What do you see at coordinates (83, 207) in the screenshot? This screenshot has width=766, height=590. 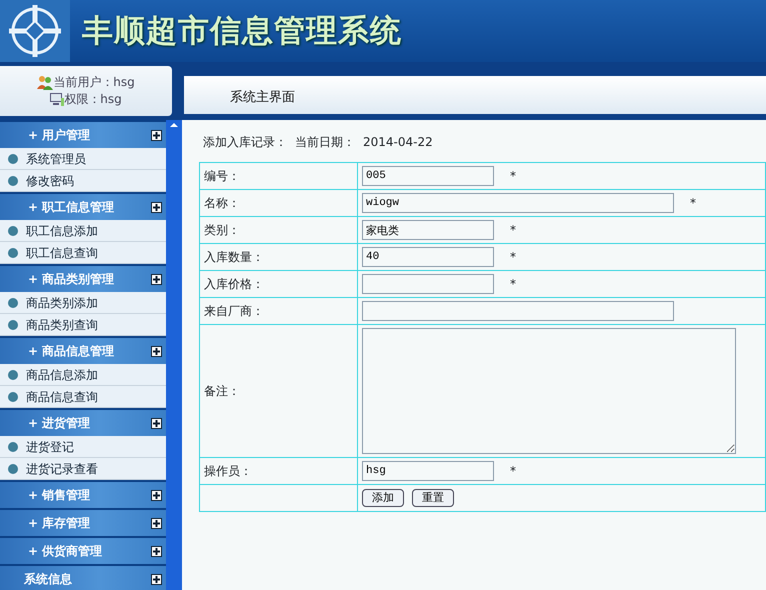 I see `menu-group-header: + 职工信息管理` at bounding box center [83, 207].